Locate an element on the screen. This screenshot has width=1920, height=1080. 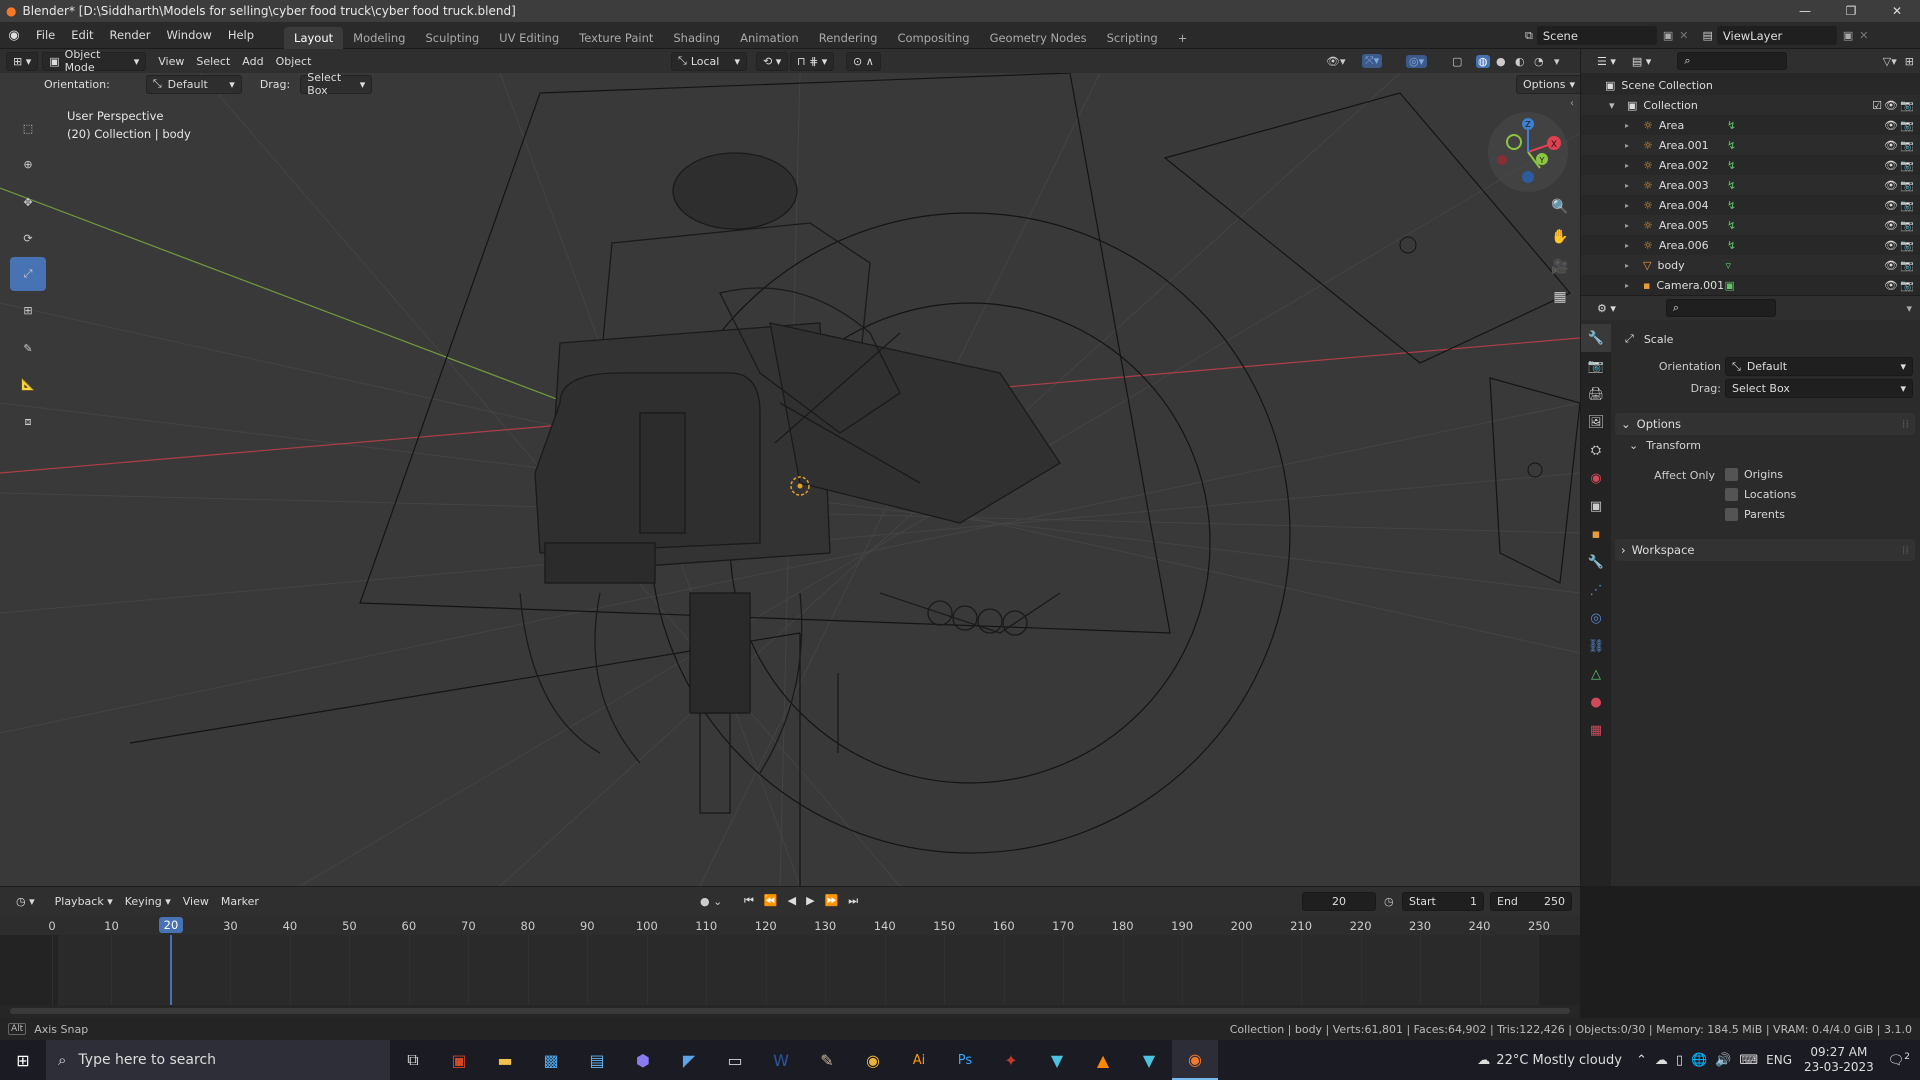
outliner-item: ▸ ▪ Camera.001 ▣ 👁 📷 is located at coordinates (1750, 285).